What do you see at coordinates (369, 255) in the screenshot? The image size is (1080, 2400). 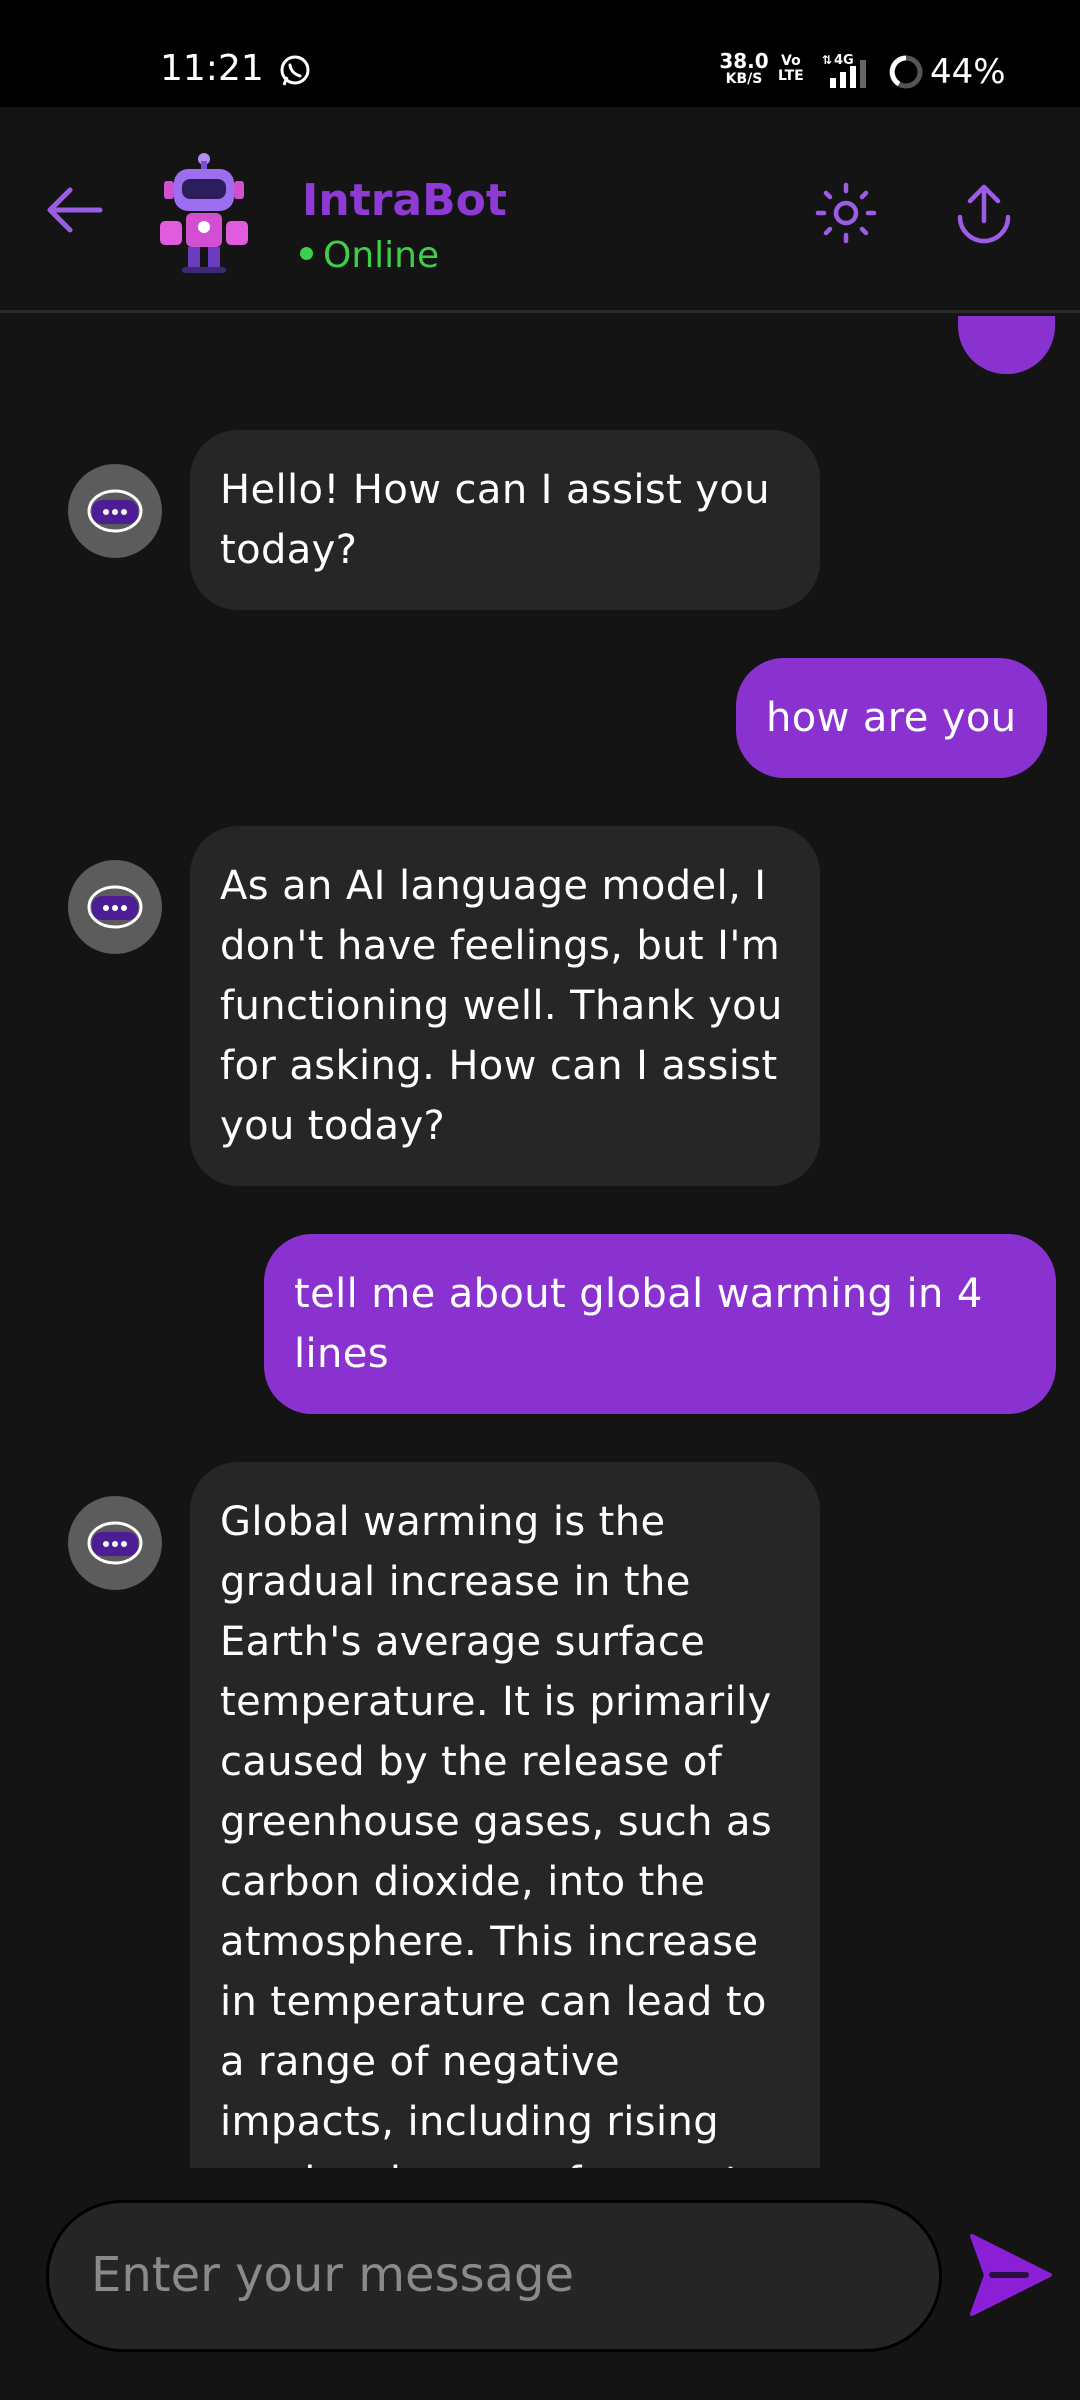 I see `online-status: Online` at bounding box center [369, 255].